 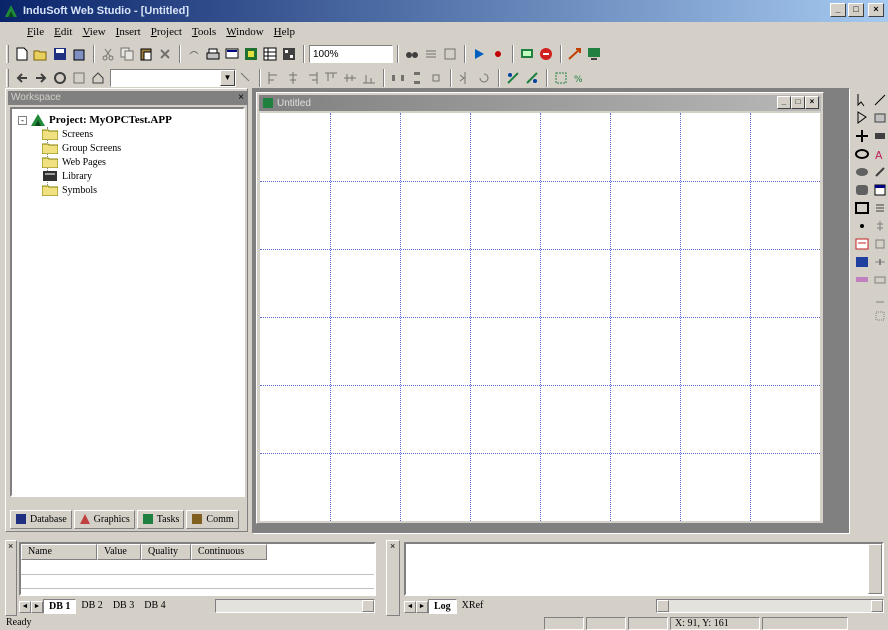 I want to click on refresh-icon, so click(x=79, y=78).